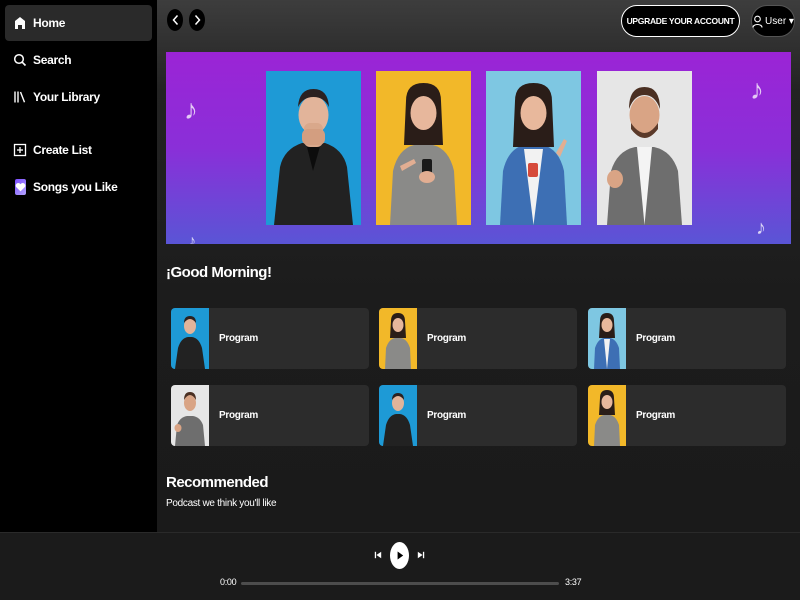  I want to click on skip-back-icon, so click(378, 555).